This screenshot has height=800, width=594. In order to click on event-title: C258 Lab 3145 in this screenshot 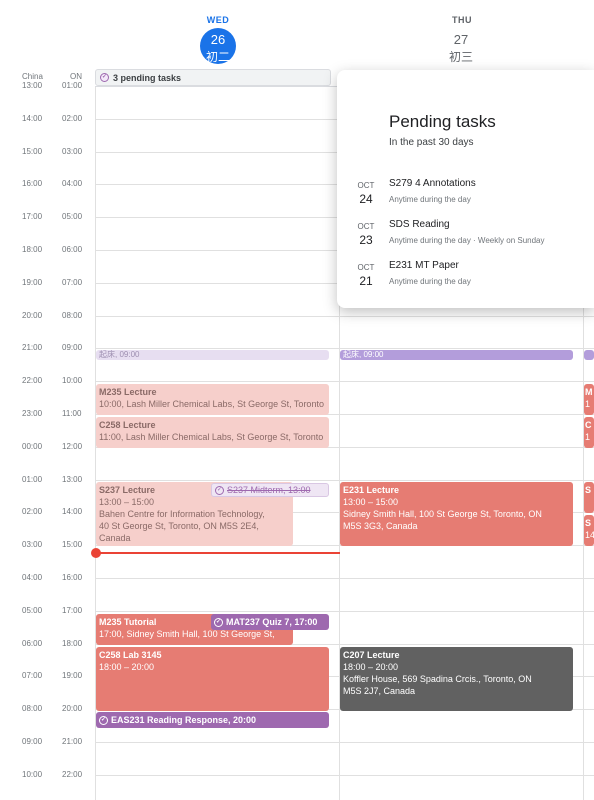, I will do `click(130, 655)`.